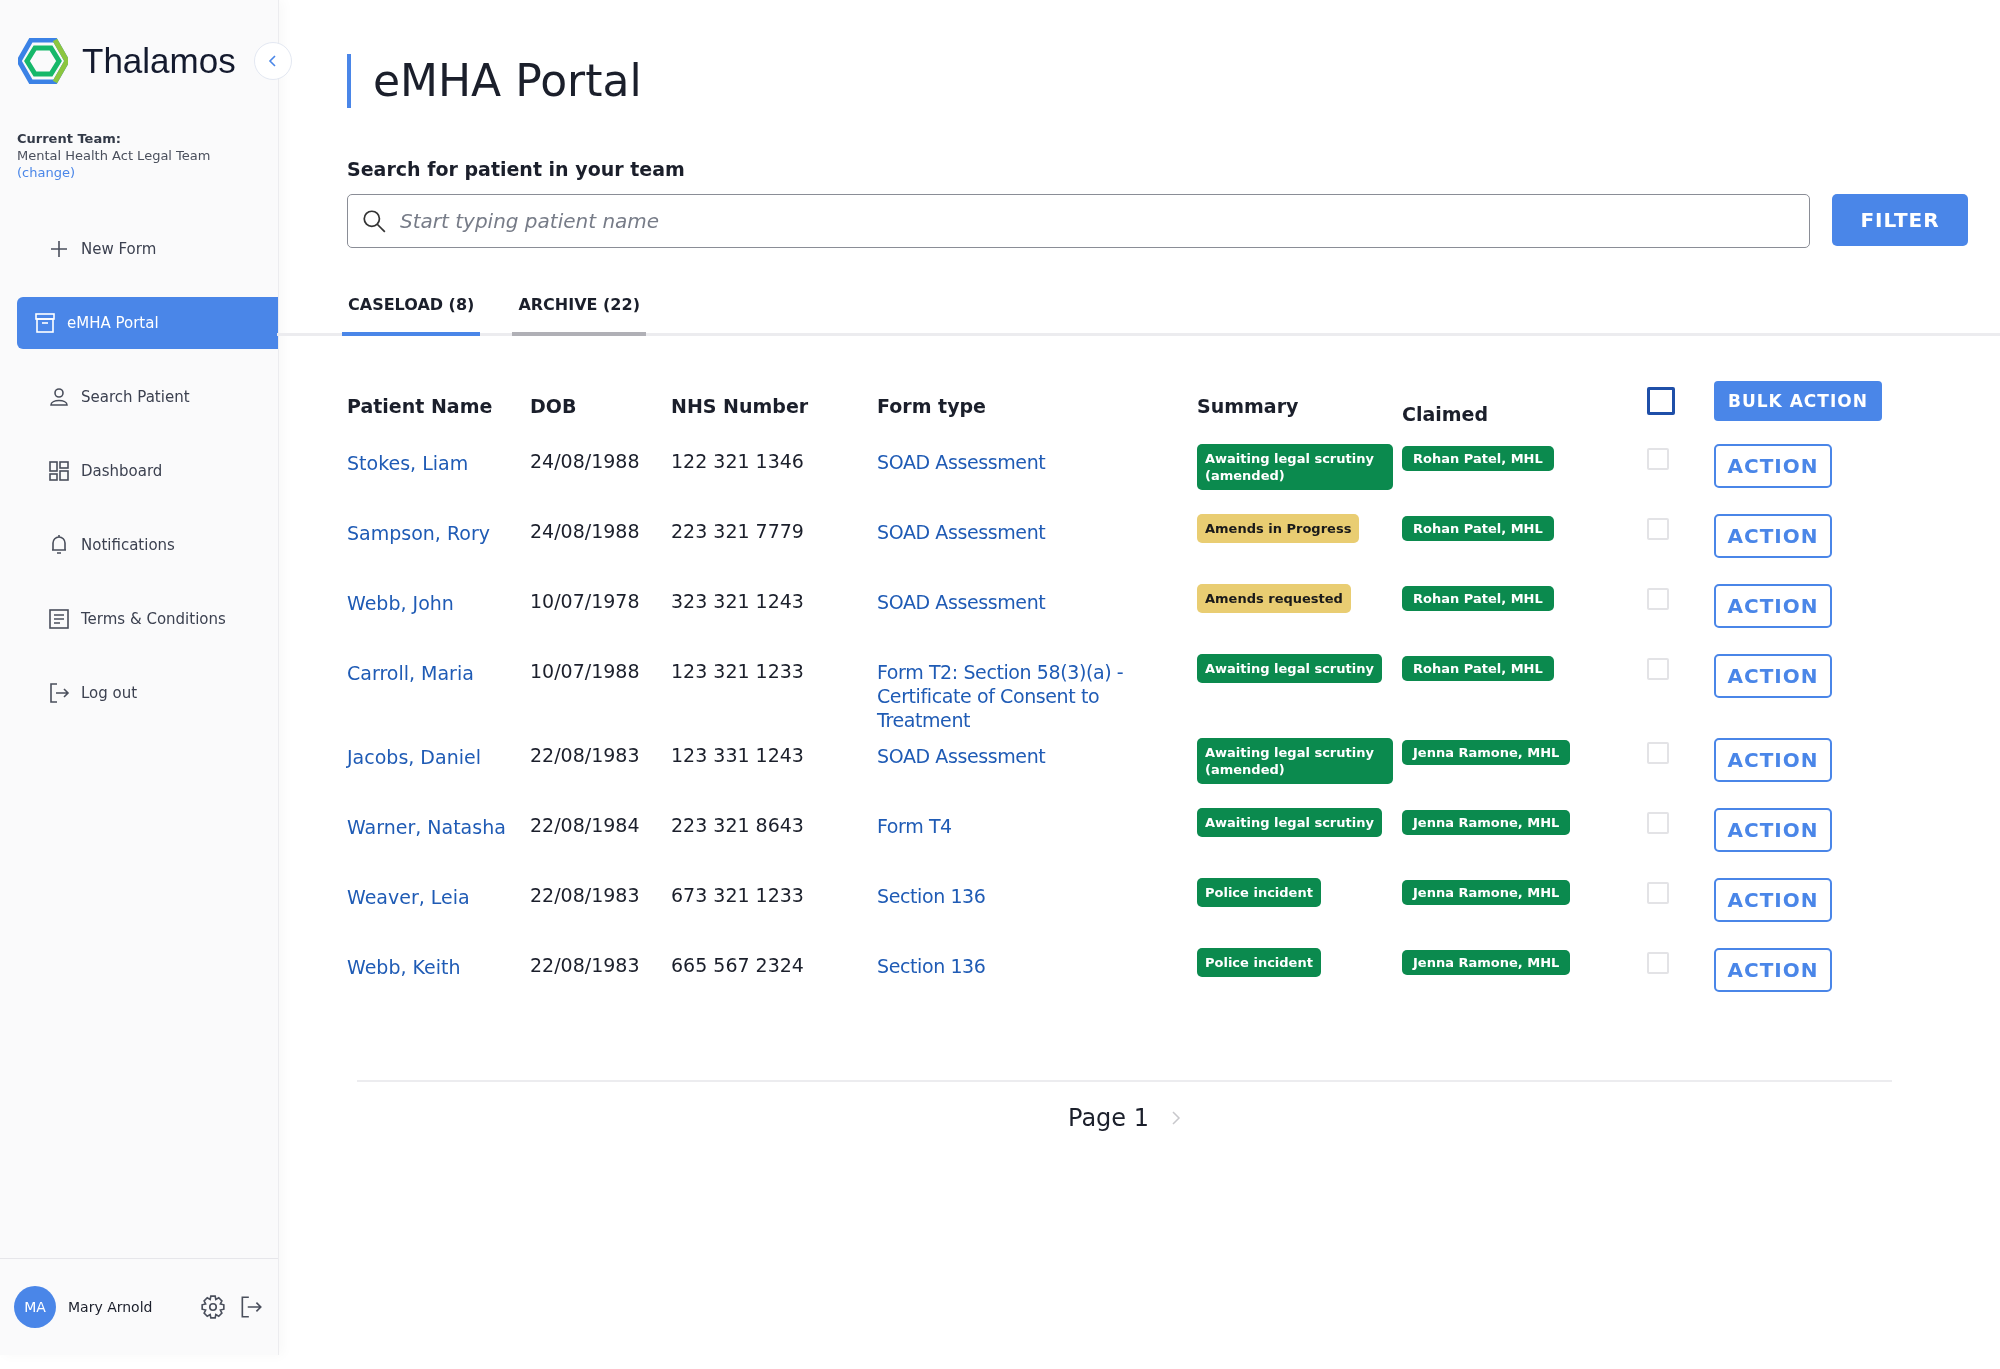  I want to click on change-link: (change), so click(46, 172).